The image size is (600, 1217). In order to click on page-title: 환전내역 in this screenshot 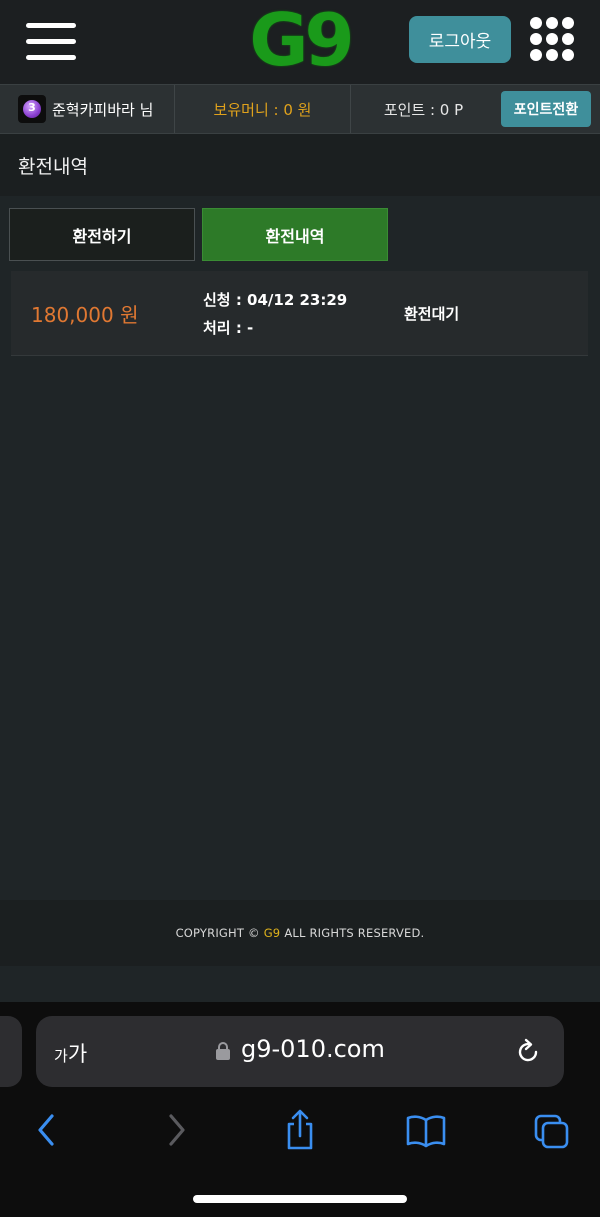, I will do `click(300, 165)`.